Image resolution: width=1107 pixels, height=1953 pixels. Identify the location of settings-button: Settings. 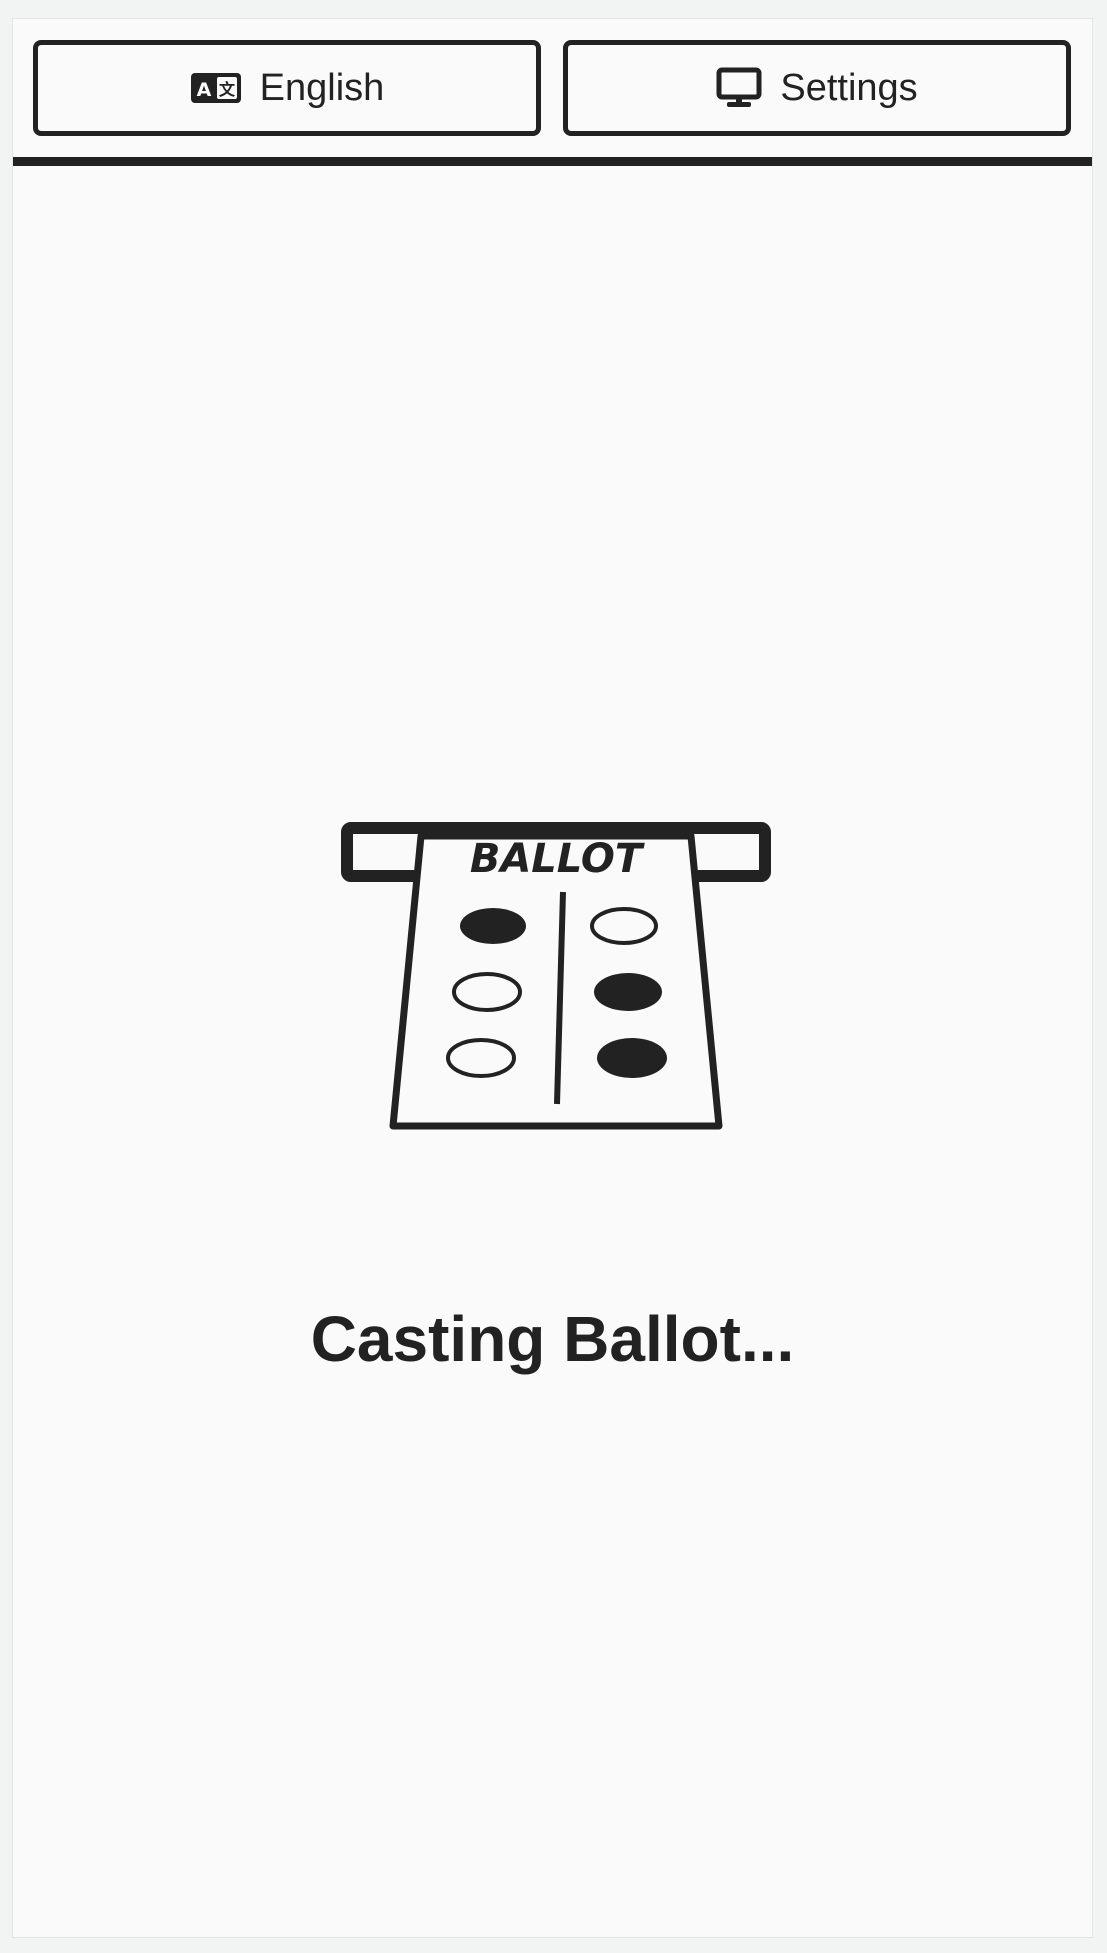
(817, 88).